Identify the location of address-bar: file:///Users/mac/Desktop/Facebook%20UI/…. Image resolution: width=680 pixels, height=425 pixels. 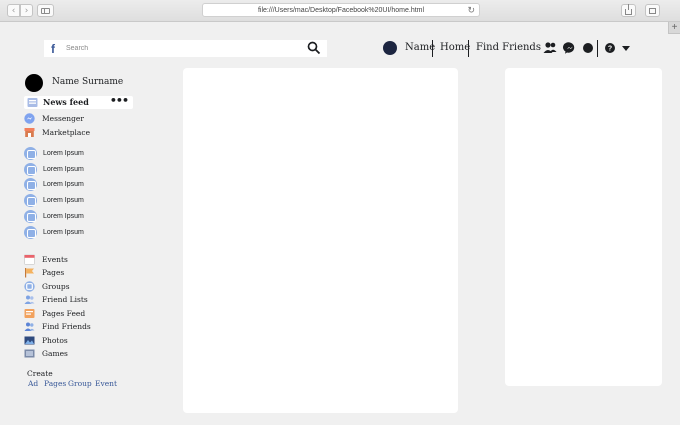
(341, 10).